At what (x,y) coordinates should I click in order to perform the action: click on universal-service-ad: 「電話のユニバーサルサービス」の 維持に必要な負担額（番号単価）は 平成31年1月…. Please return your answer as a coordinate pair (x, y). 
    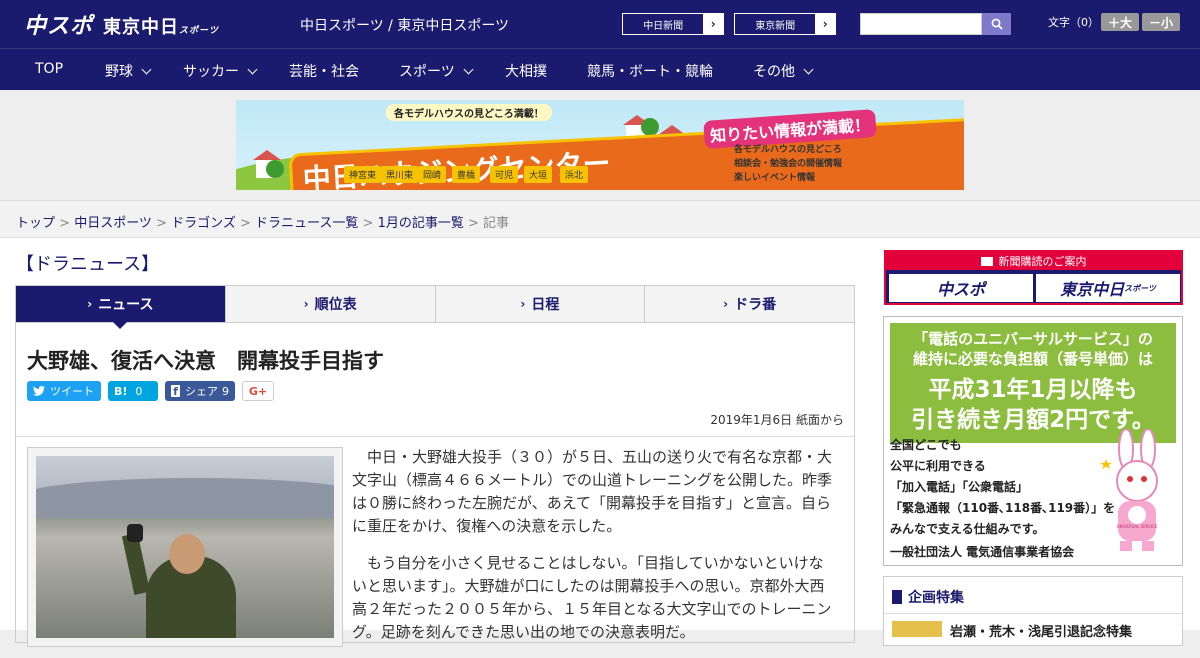
    Looking at the image, I should click on (1033, 441).